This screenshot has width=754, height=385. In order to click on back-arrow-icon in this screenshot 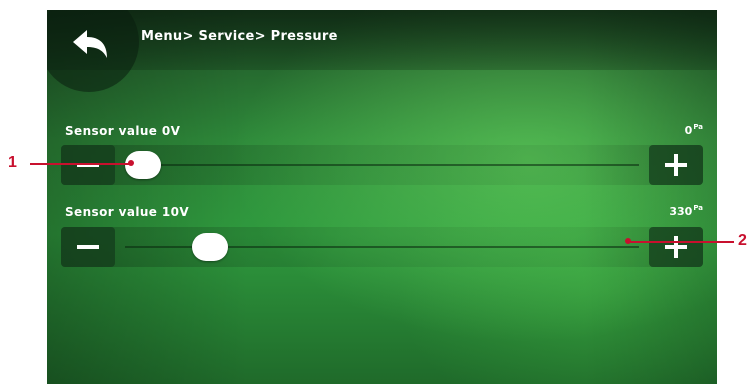, I will do `click(90, 44)`.